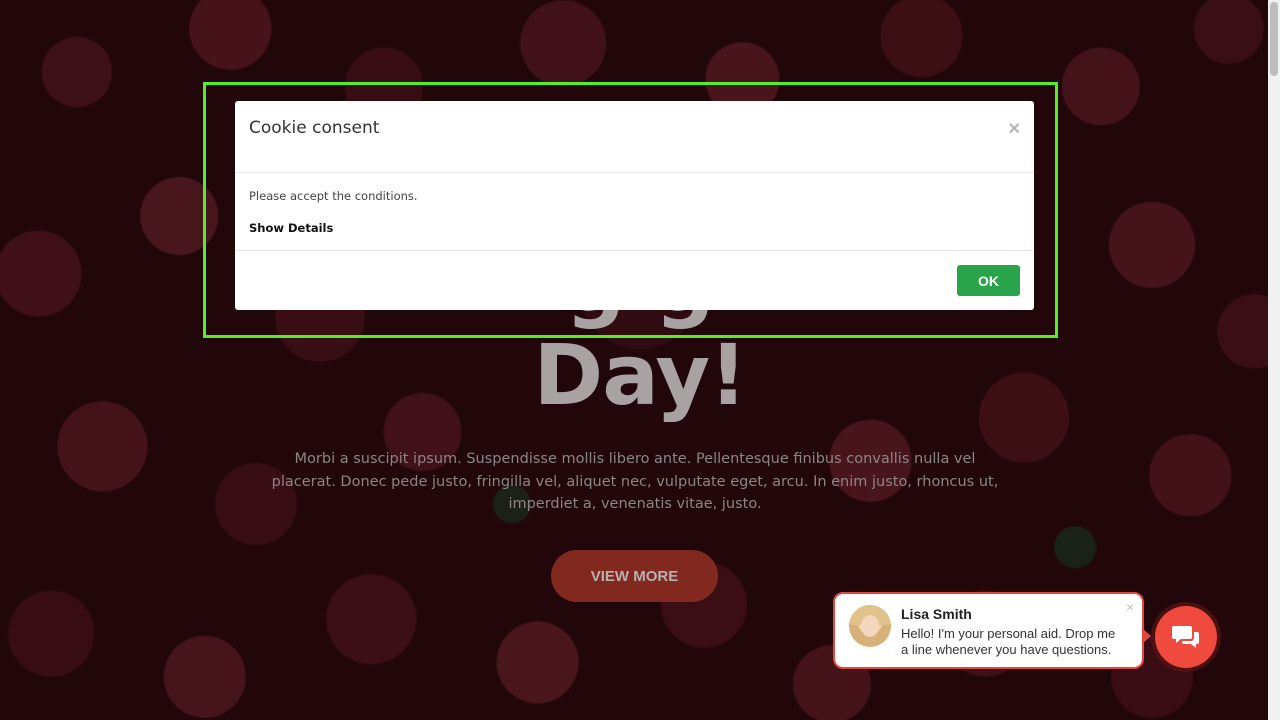 The width and height of the screenshot is (1280, 720). What do you see at coordinates (936, 614) in the screenshot?
I see `chat-agent-name: Lisa Smith` at bounding box center [936, 614].